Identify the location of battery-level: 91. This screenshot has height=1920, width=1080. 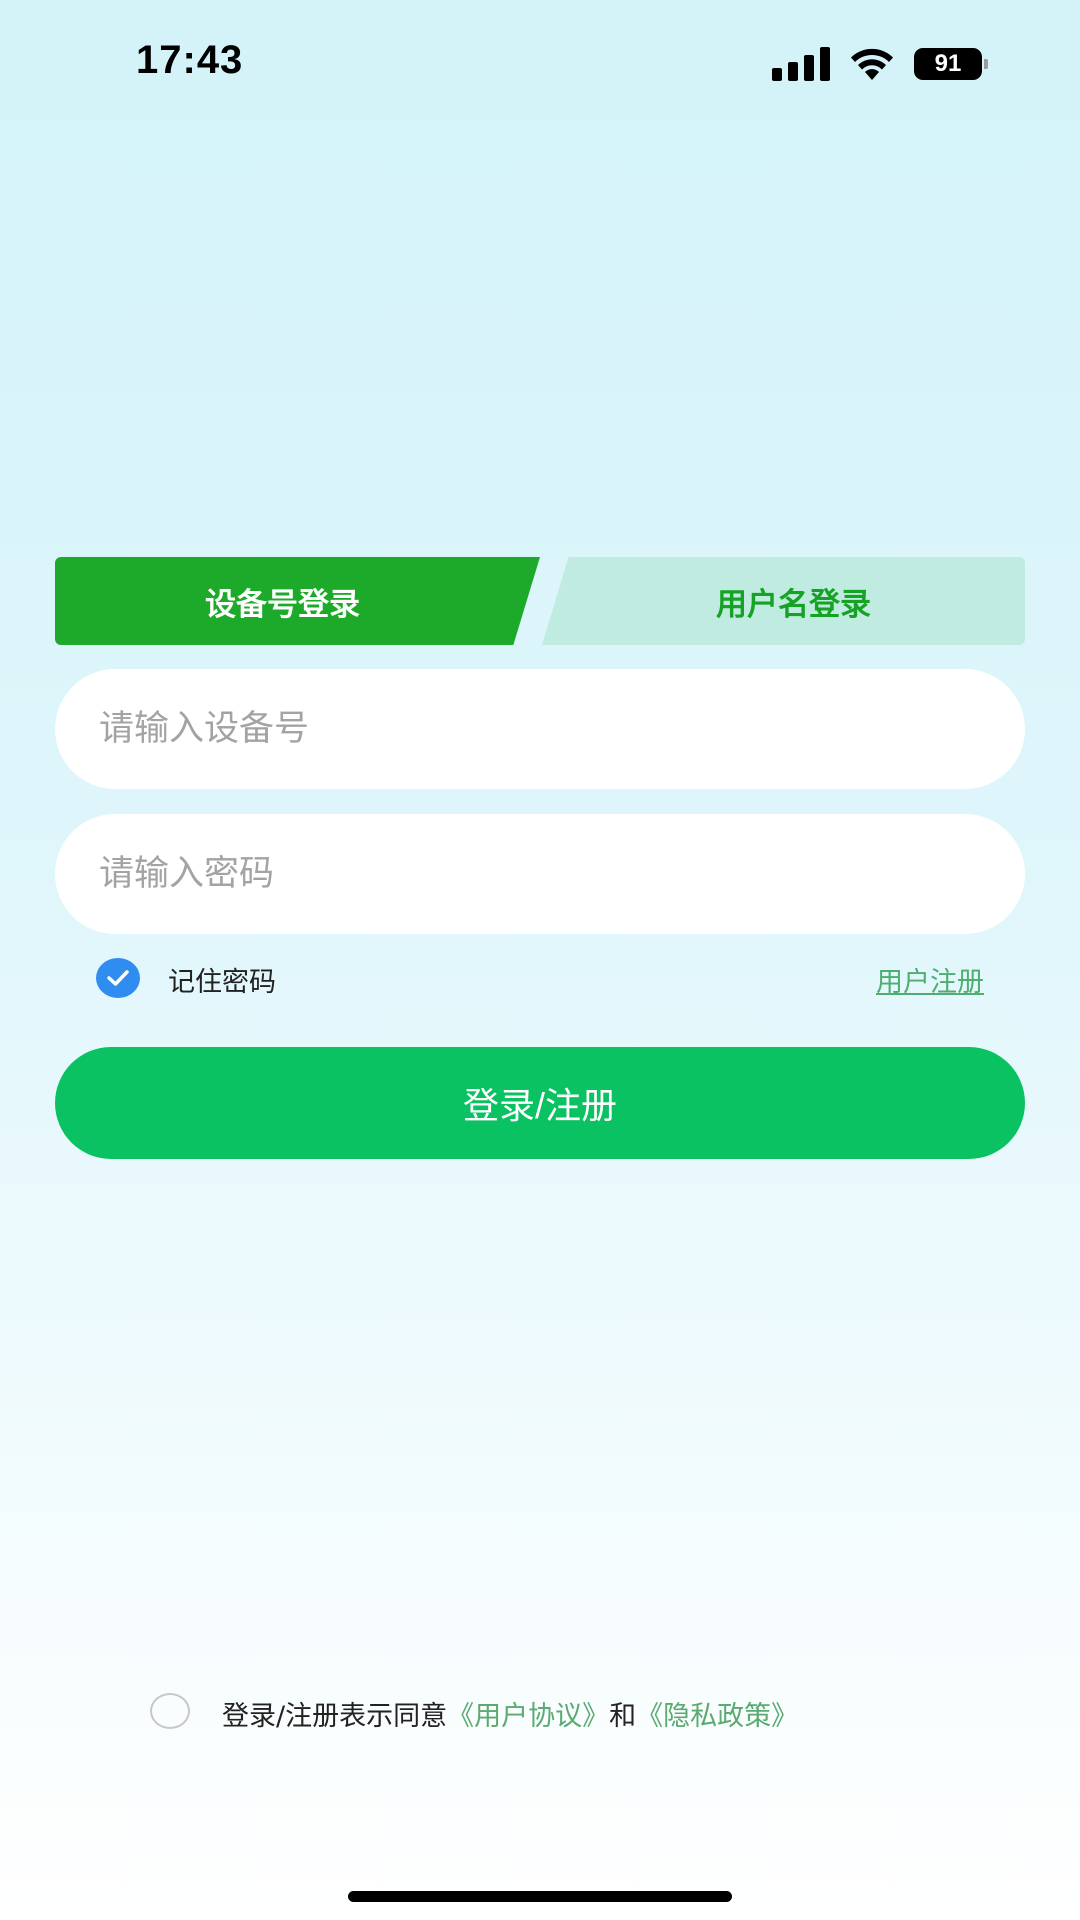
(948, 63).